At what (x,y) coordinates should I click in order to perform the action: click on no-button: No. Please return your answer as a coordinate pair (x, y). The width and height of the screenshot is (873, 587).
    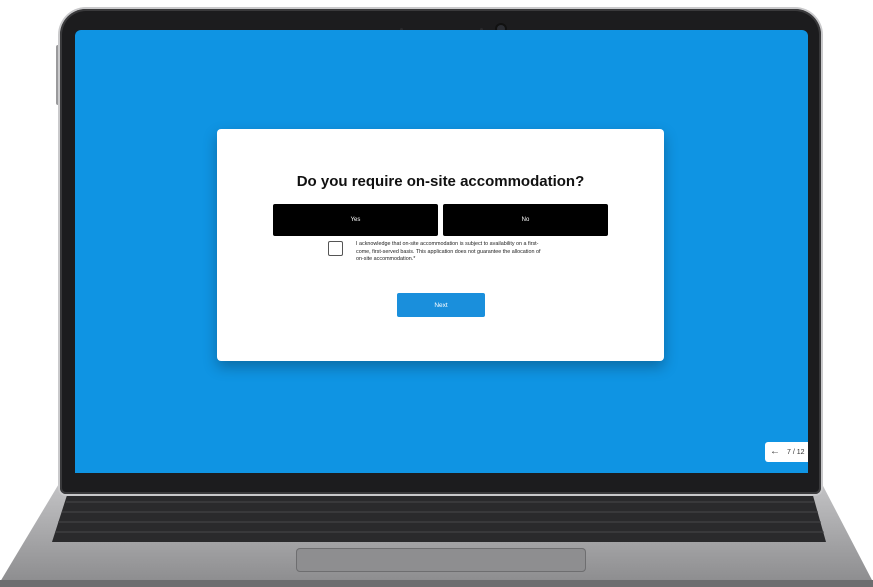
    Looking at the image, I should click on (525, 220).